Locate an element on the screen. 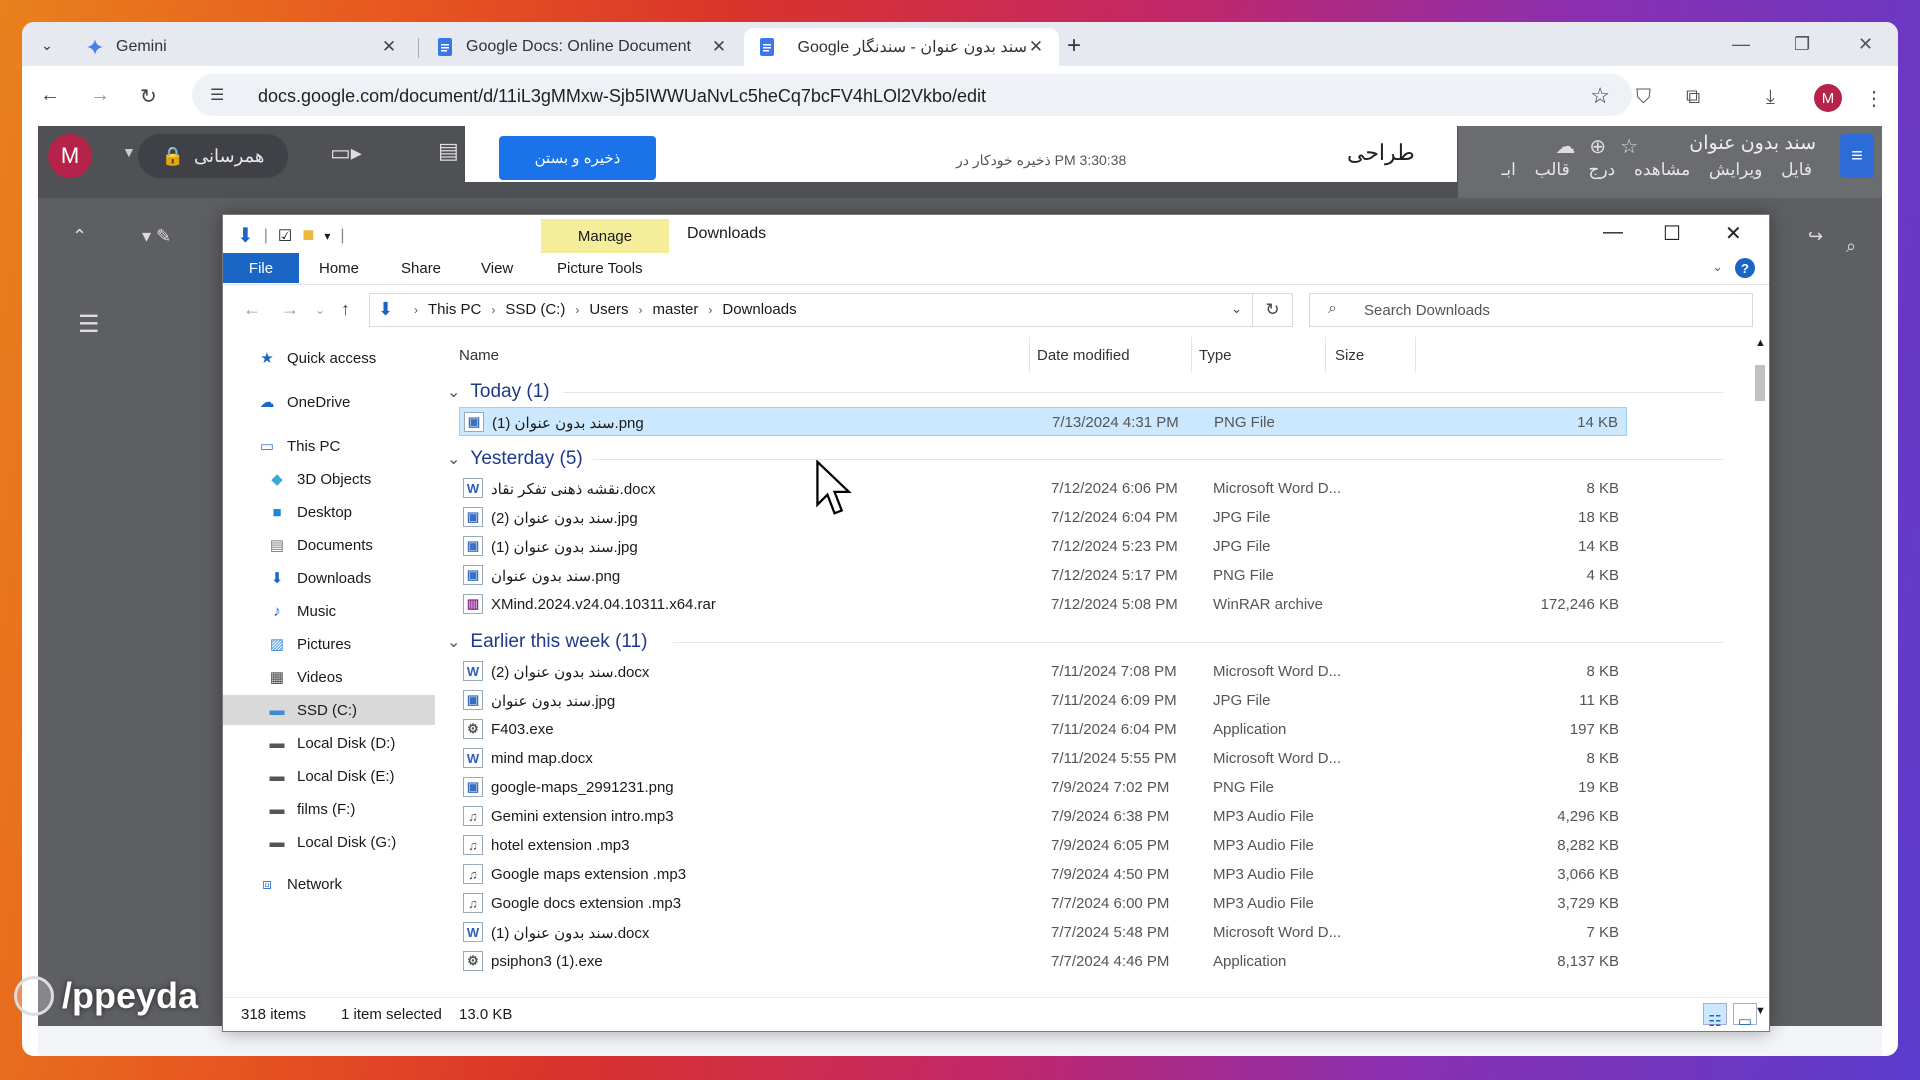 The width and height of the screenshot is (1920, 1080). maximize-icon: ☐ is located at coordinates (1672, 233).